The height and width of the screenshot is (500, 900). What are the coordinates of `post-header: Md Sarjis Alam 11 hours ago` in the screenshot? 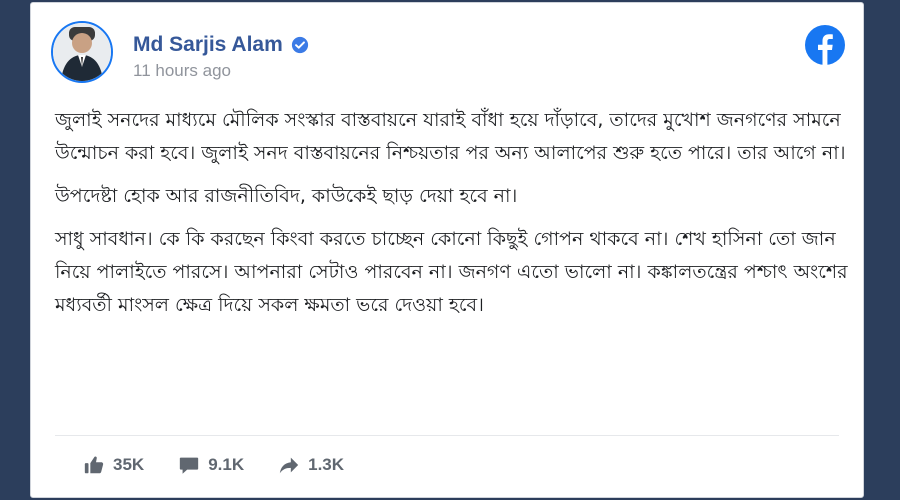 It's located at (448, 56).